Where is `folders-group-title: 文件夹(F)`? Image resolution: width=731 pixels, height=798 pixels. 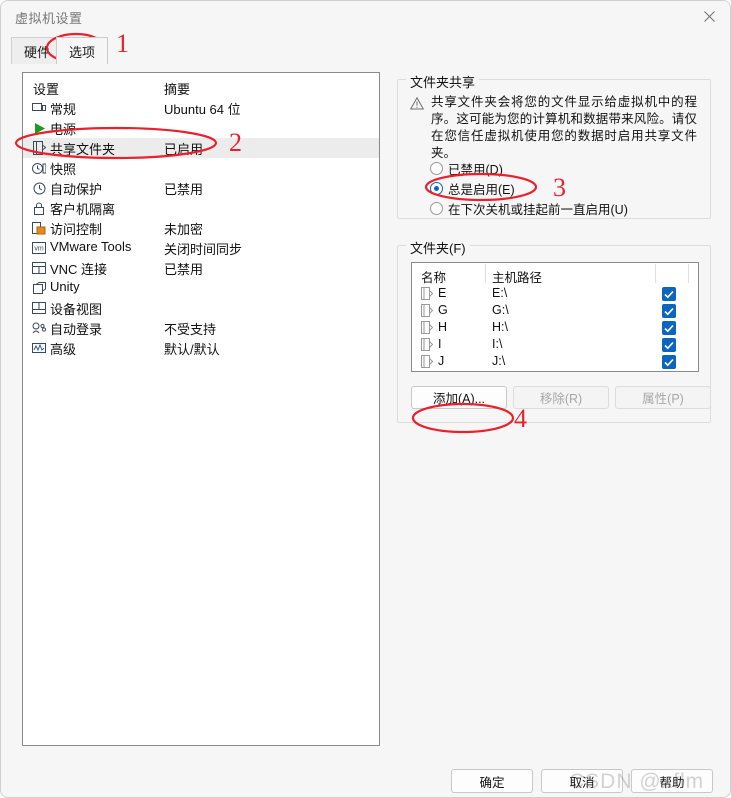 folders-group-title: 文件夹(F) is located at coordinates (438, 247).